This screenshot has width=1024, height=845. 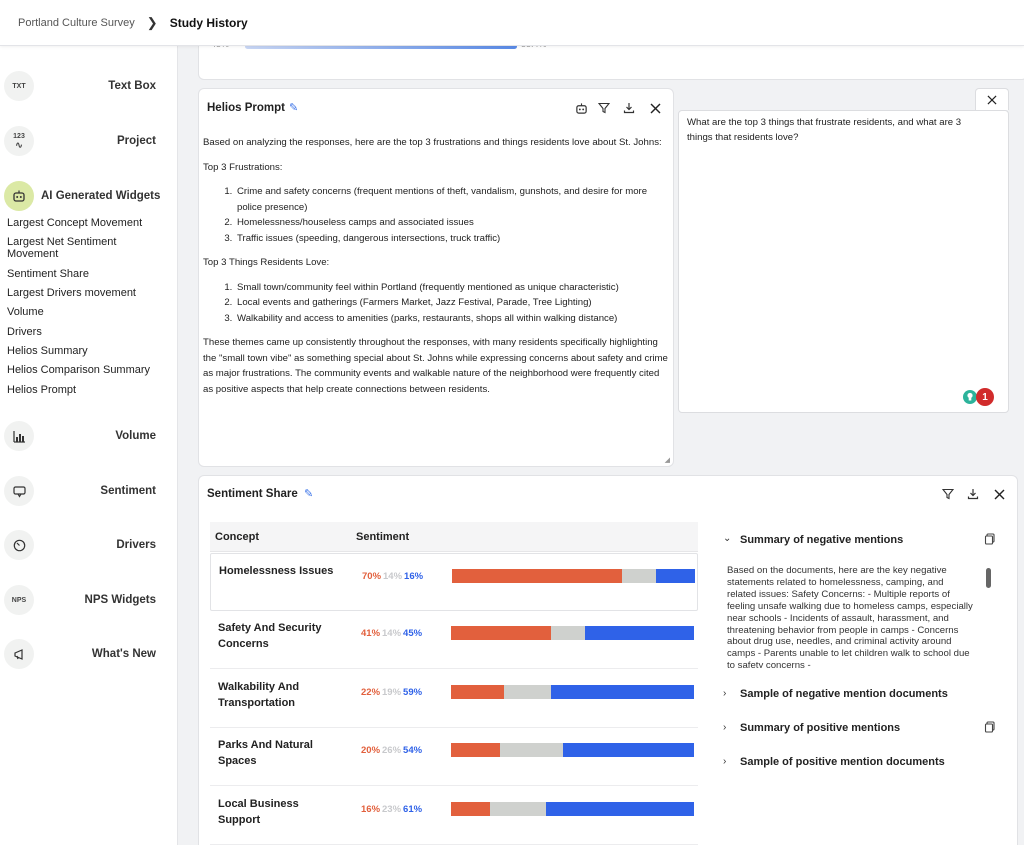 I want to click on neutral-segment, so click(x=567, y=633).